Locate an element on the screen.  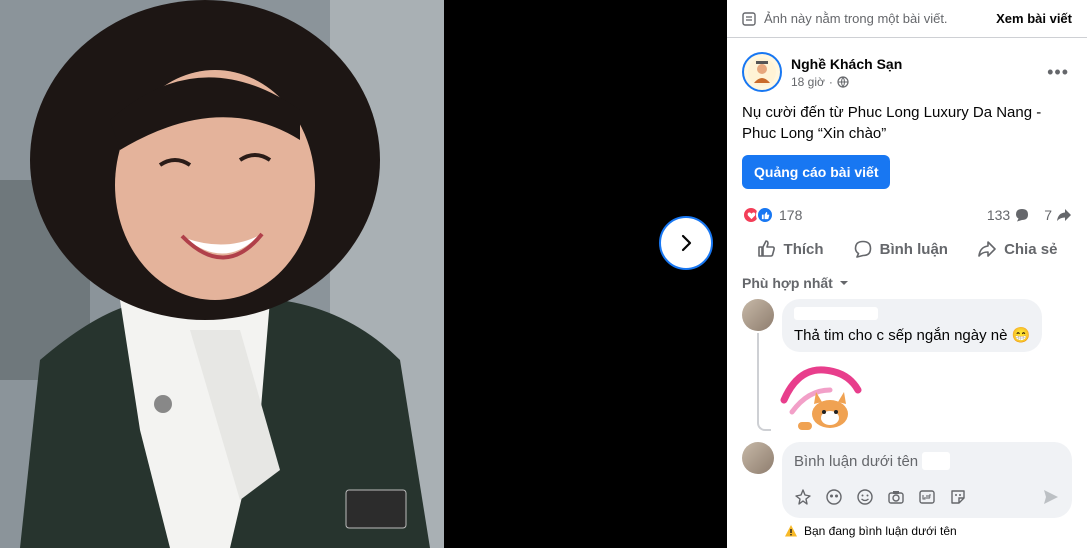
like-button: Thích is located at coordinates (790, 249).